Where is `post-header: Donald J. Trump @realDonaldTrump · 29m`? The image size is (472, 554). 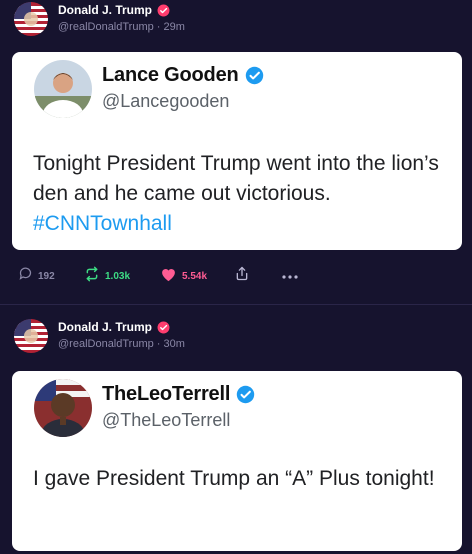 post-header: Donald J. Trump @realDonaldTrump · 29m is located at coordinates (234, 21).